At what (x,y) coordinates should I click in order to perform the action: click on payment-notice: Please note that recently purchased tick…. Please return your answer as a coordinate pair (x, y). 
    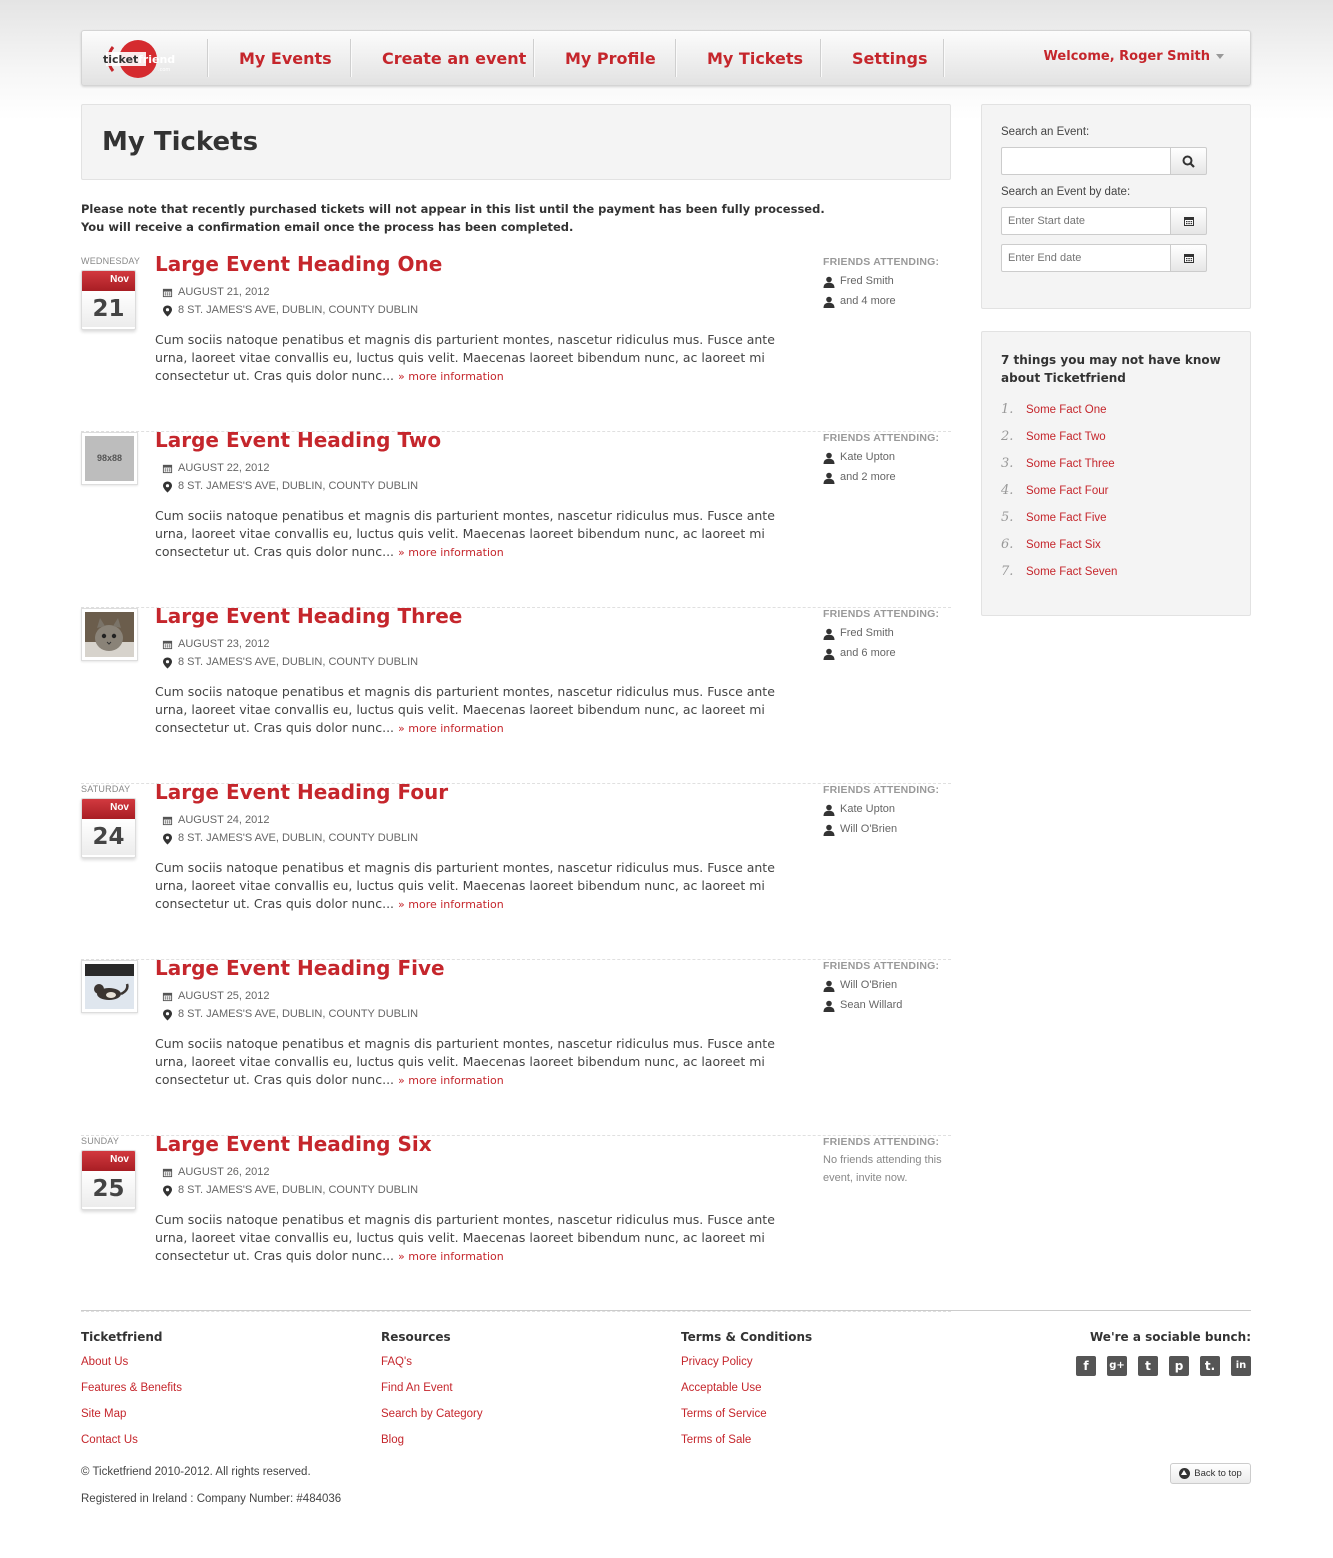
    Looking at the image, I should click on (516, 218).